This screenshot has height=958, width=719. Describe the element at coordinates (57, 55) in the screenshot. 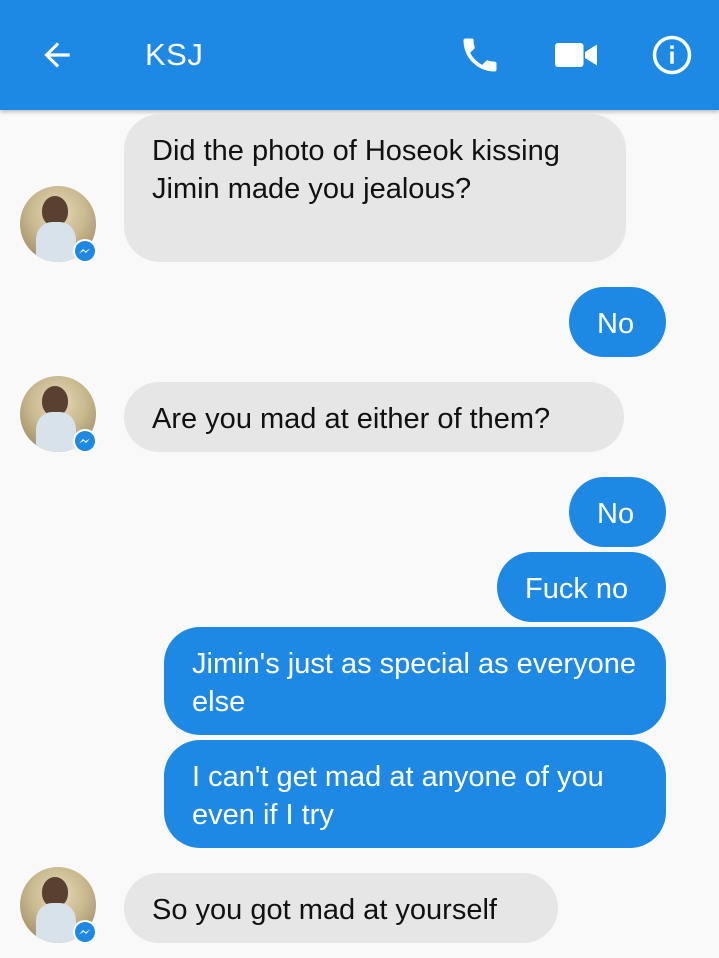

I see `back-arrow-icon` at that location.